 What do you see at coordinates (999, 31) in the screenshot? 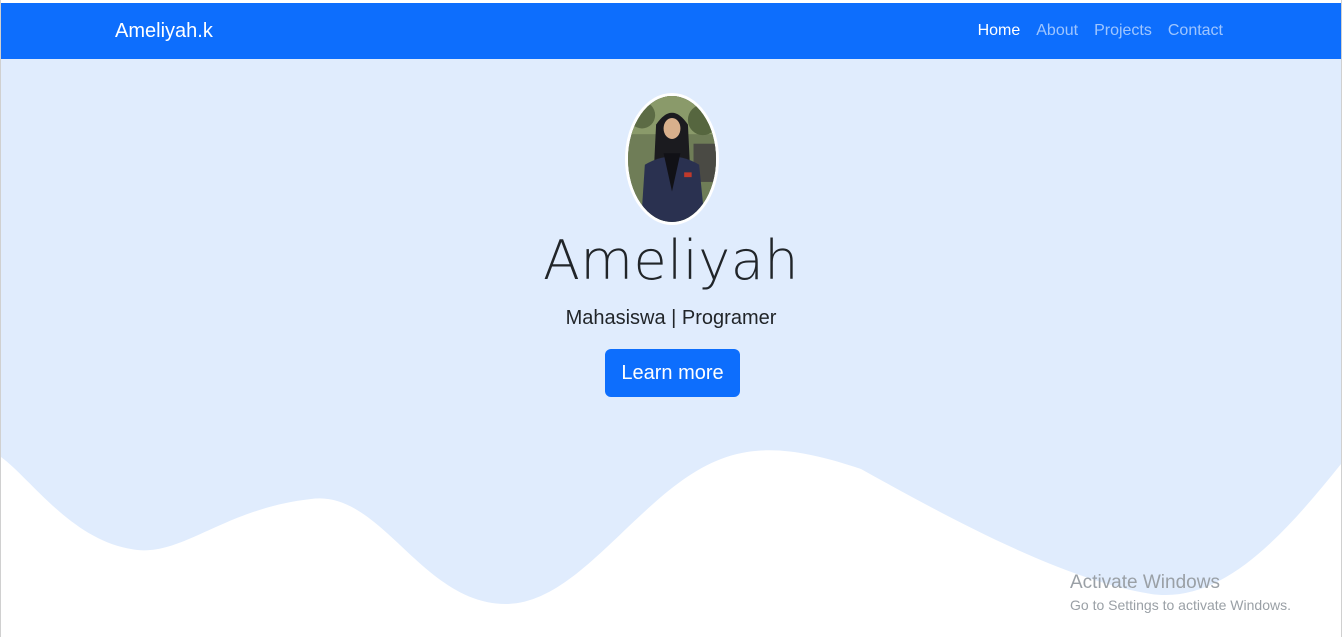
I see `nav-link-home: Home` at bounding box center [999, 31].